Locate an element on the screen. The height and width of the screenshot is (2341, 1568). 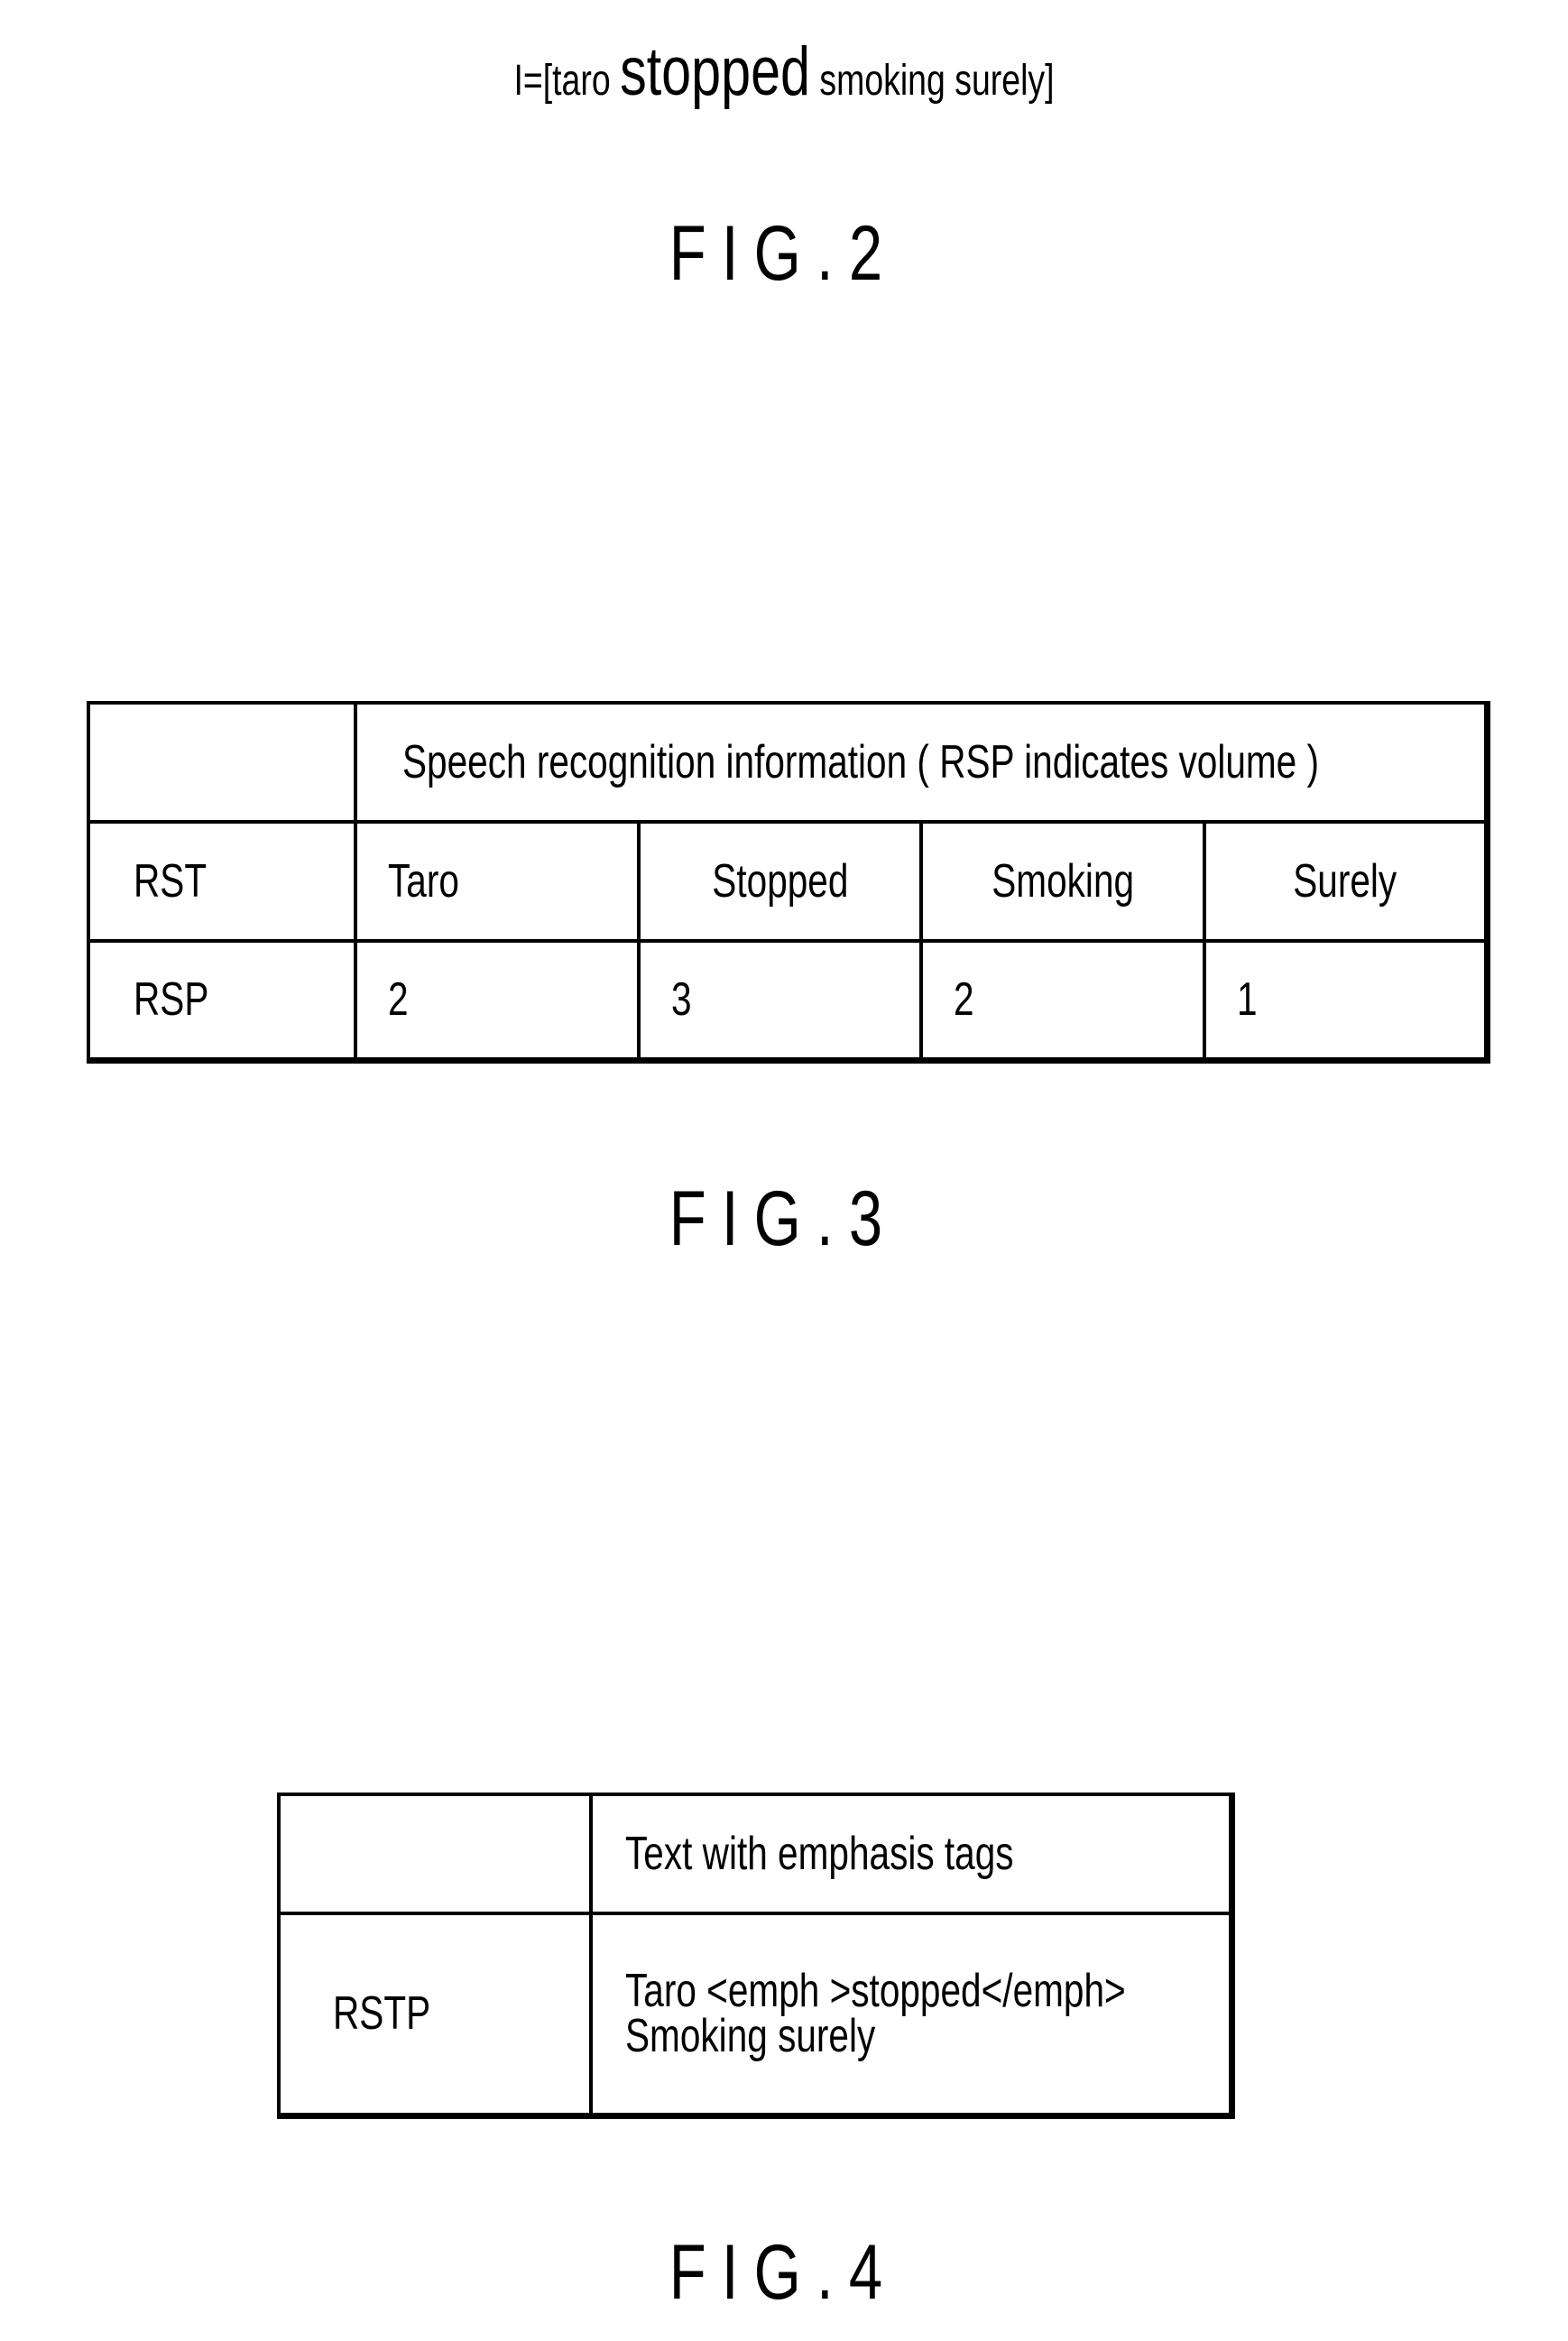
fig4-corner-cell is located at coordinates (435, 1854).